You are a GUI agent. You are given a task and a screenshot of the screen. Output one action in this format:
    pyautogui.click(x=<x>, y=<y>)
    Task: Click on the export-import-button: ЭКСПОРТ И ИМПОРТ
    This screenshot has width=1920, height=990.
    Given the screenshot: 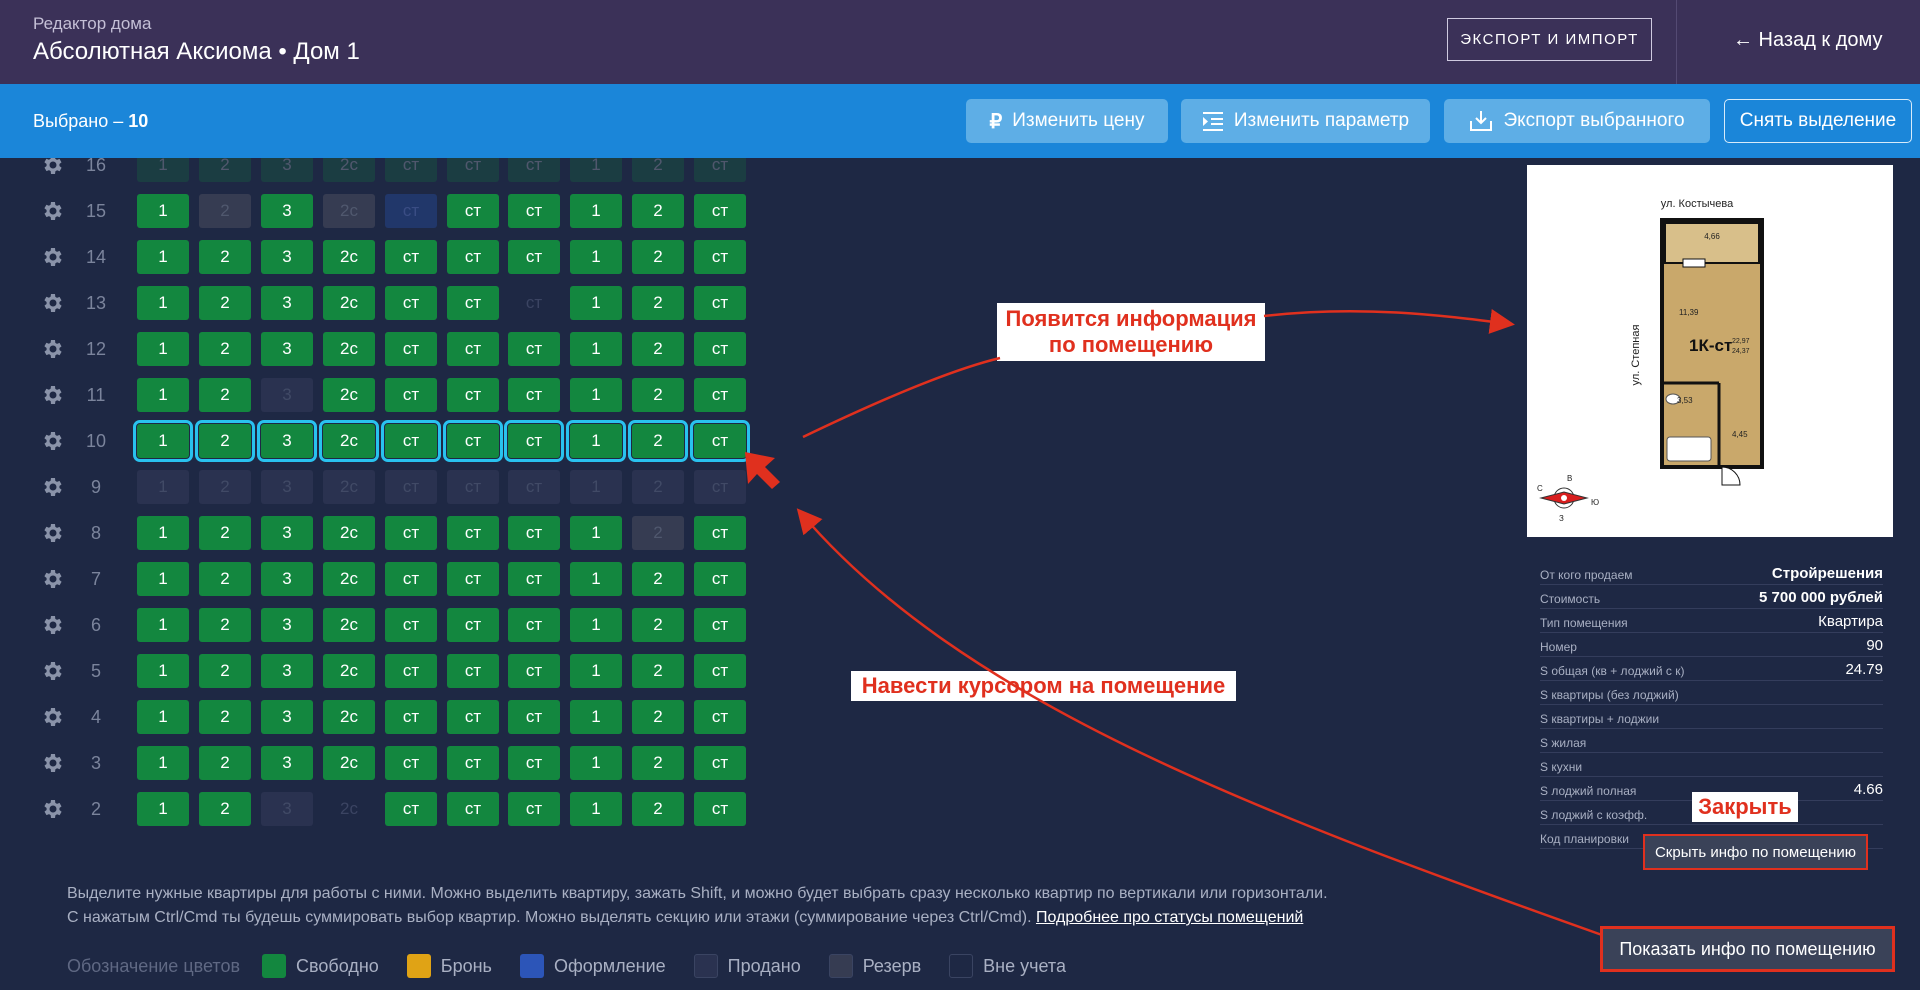 What is the action you would take?
    pyautogui.click(x=1549, y=39)
    